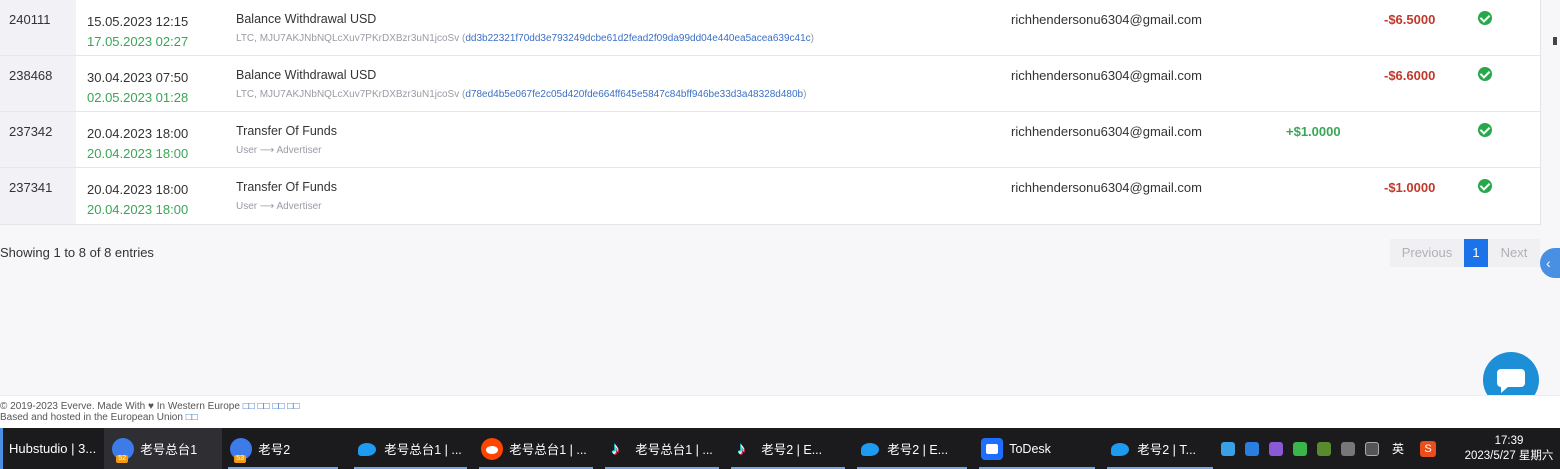 This screenshot has width=1560, height=469. I want to click on row-completed-date: 17.05.2023 02:27, so click(138, 41).